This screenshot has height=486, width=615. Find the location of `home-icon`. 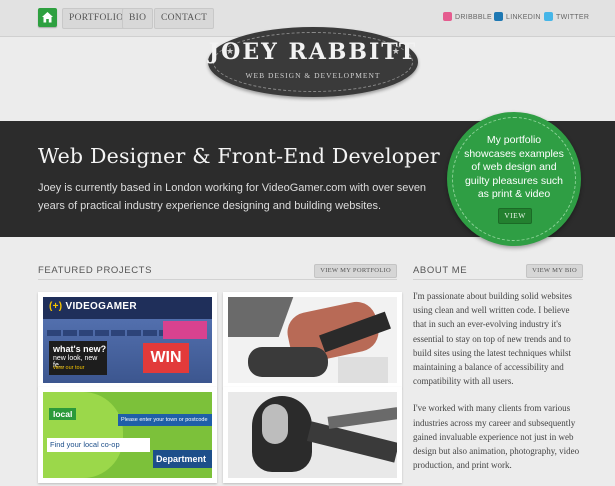

home-icon is located at coordinates (47, 17).